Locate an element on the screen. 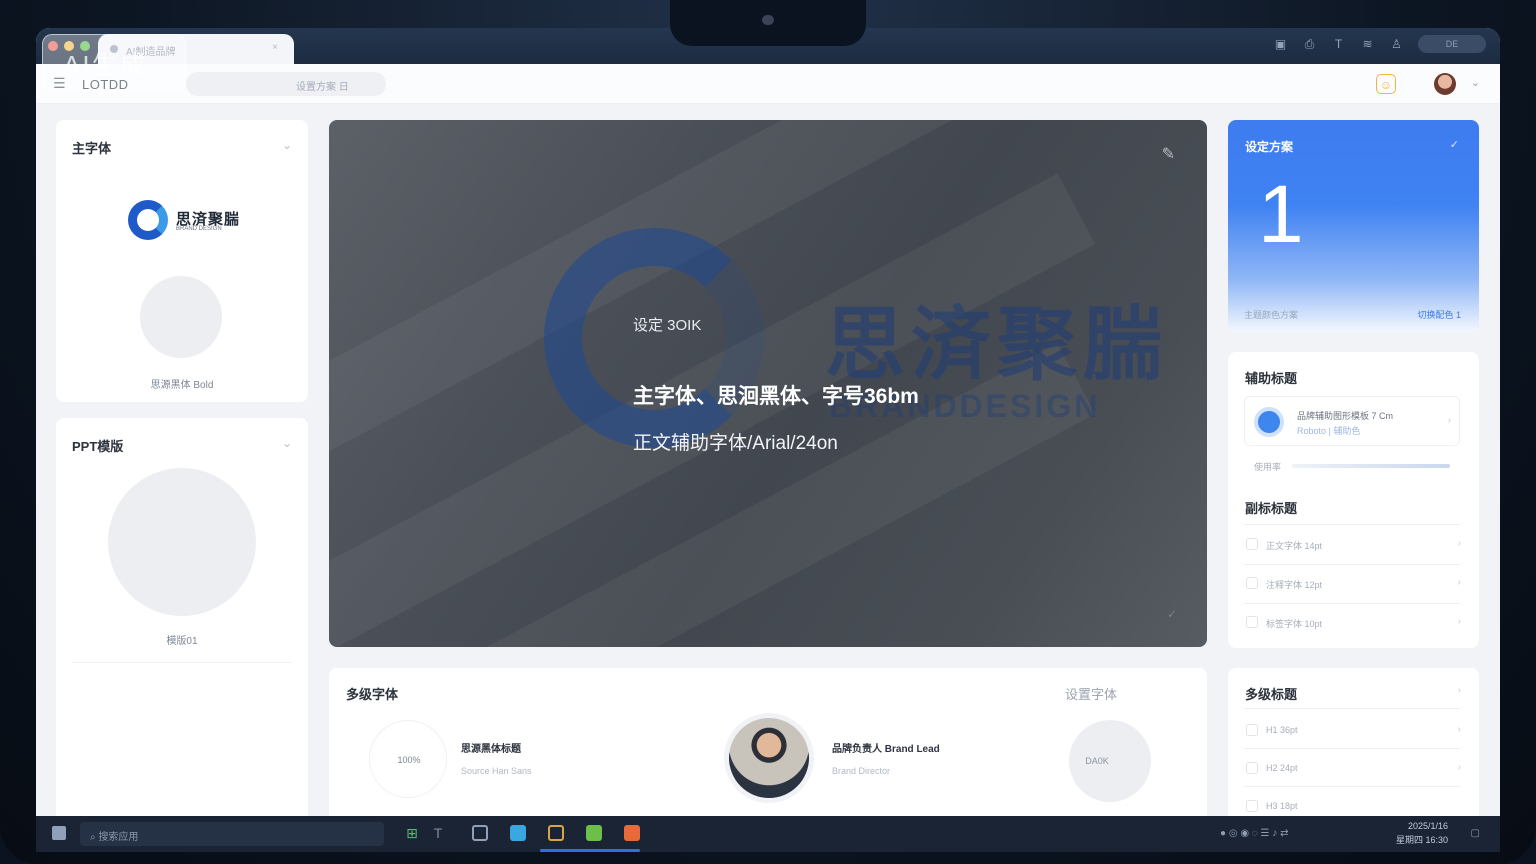  notification-icon: ▢ is located at coordinates (1475, 833).